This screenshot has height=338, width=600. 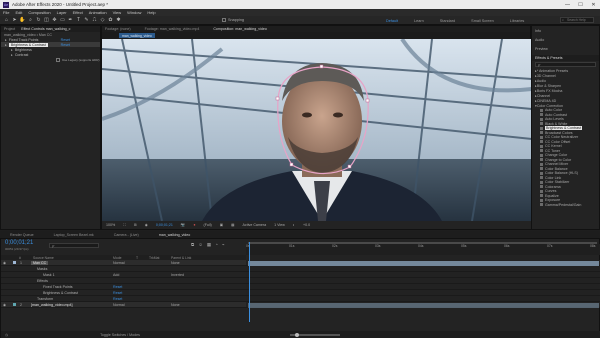 I want to click on pan-behind-tool-icon: ✥, so click(x=54, y=20).